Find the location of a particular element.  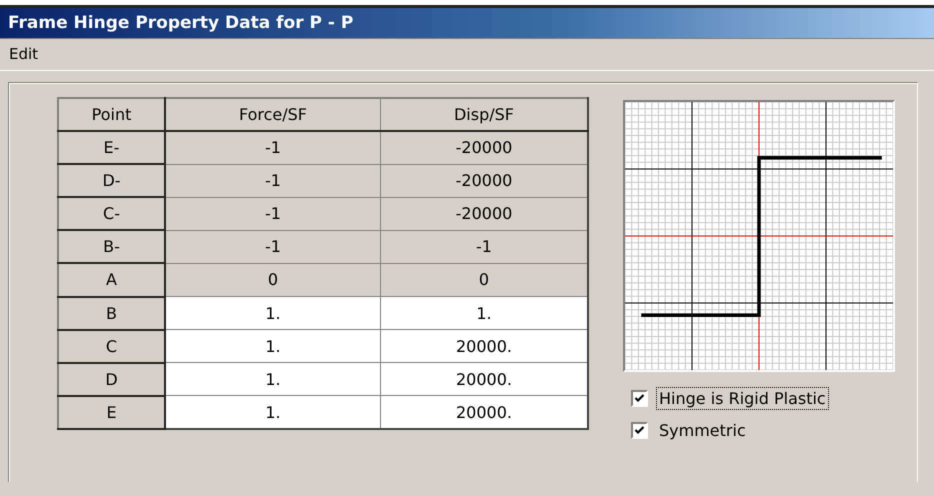

checkbox-label: Symmetric is located at coordinates (702, 430).